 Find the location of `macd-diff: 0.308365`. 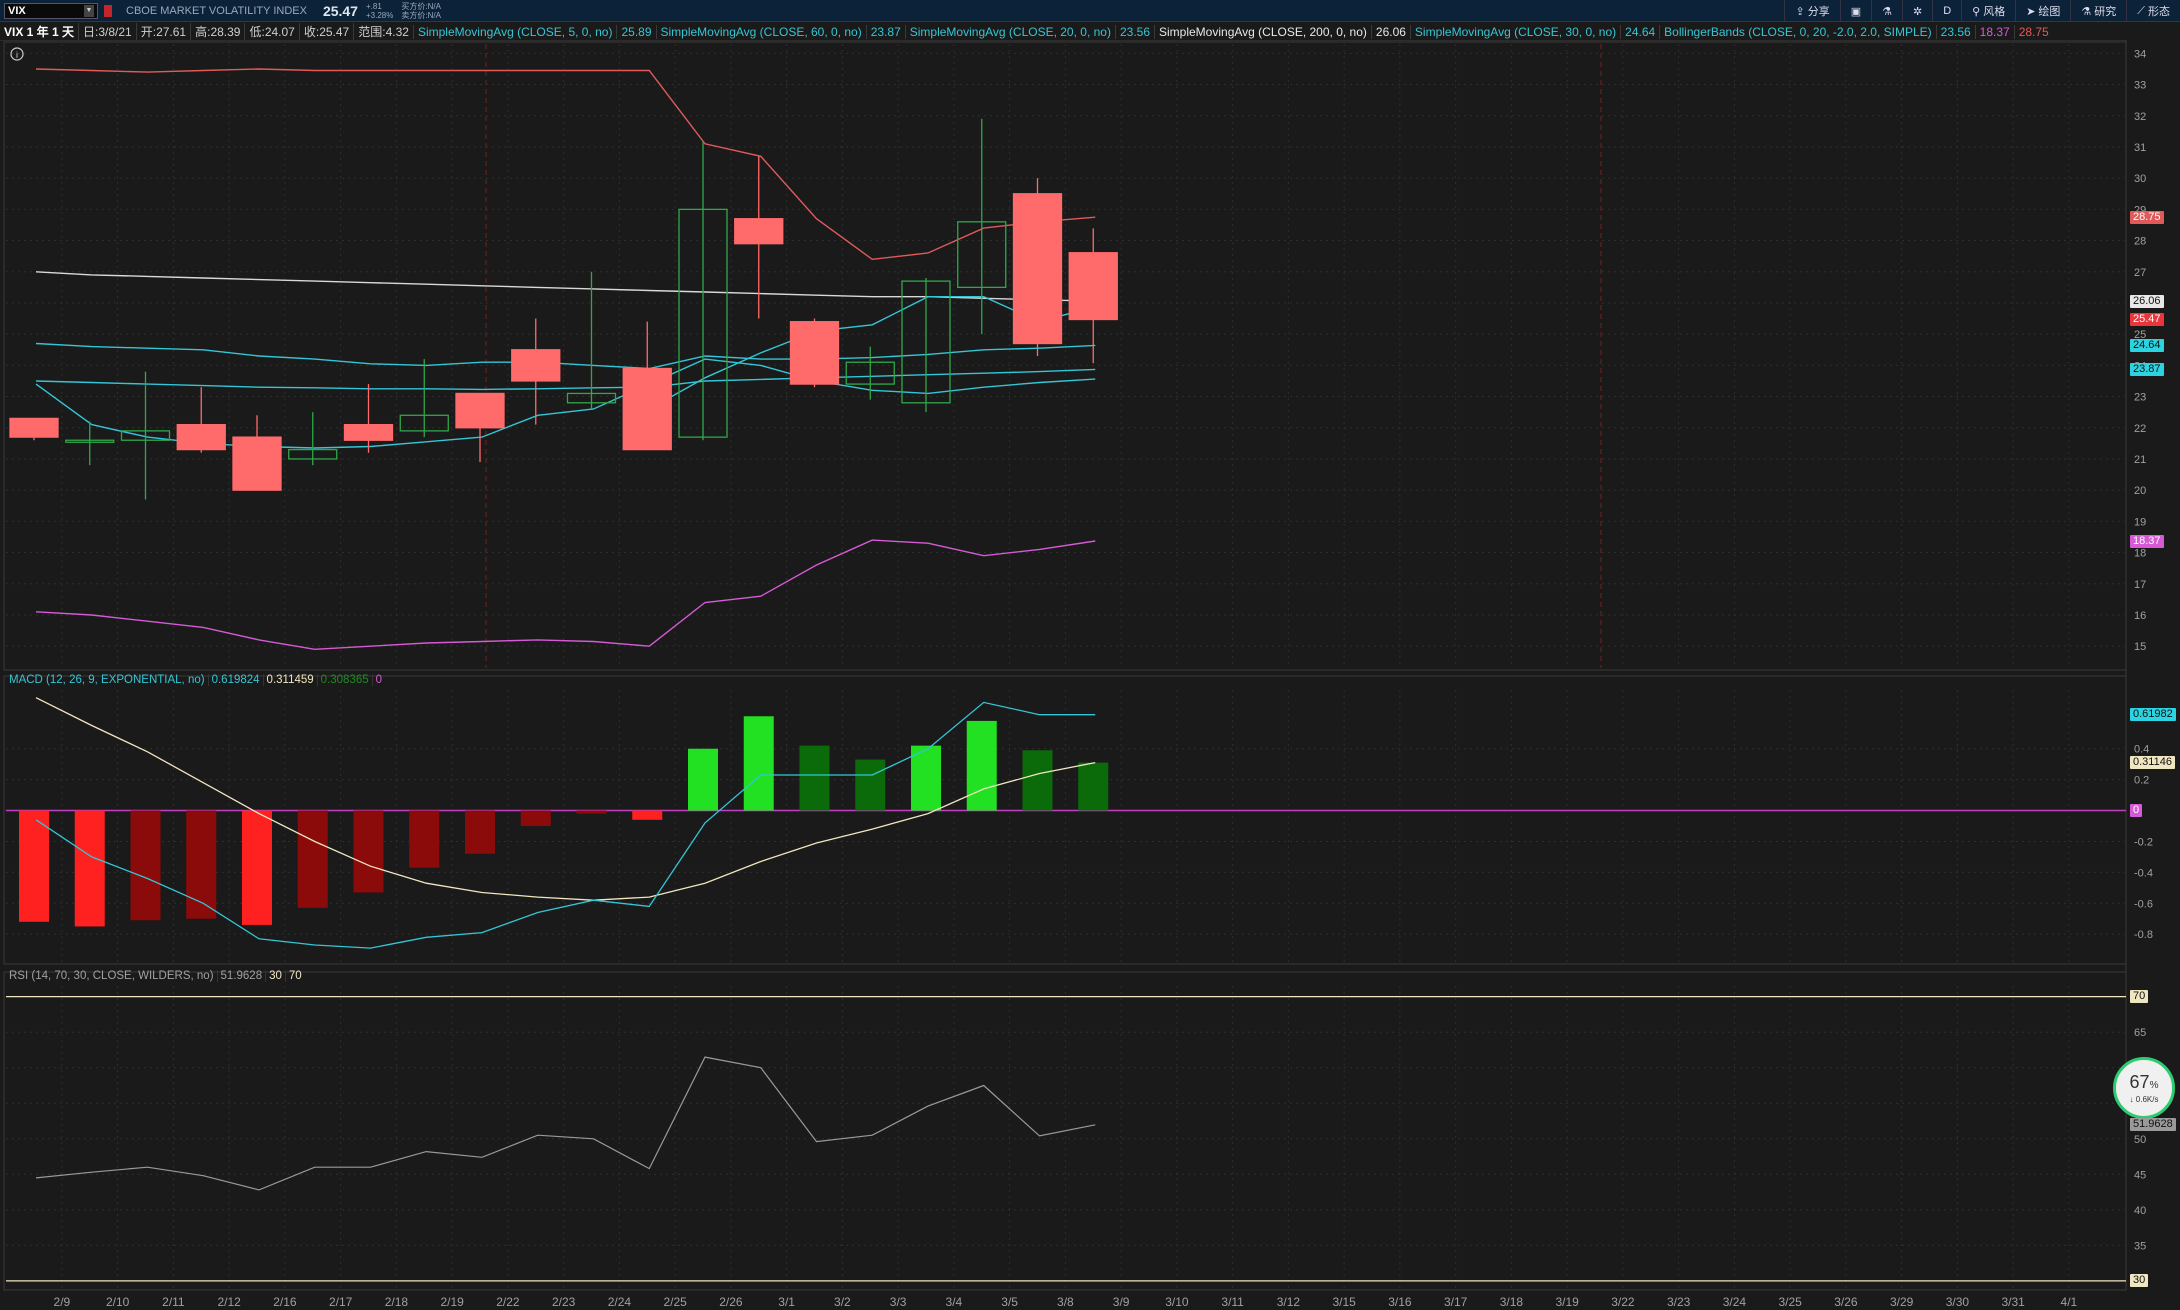

macd-diff: 0.308365 is located at coordinates (344, 680).